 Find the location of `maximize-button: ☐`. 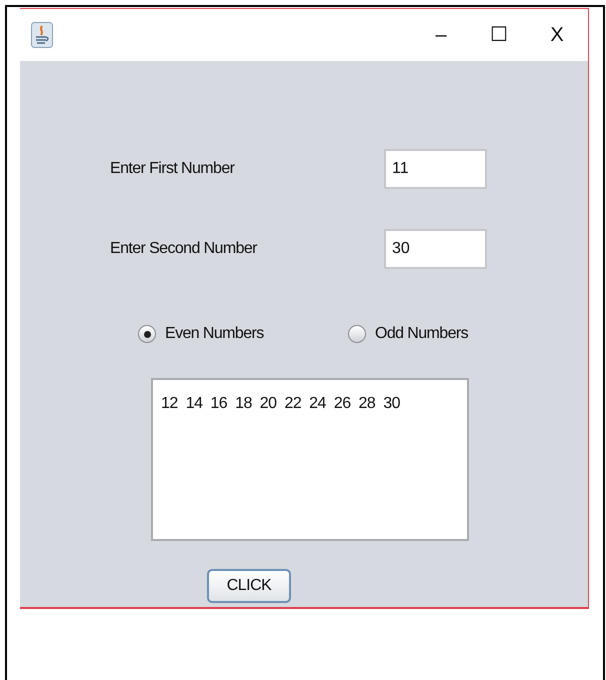

maximize-button: ☐ is located at coordinates (499, 35).